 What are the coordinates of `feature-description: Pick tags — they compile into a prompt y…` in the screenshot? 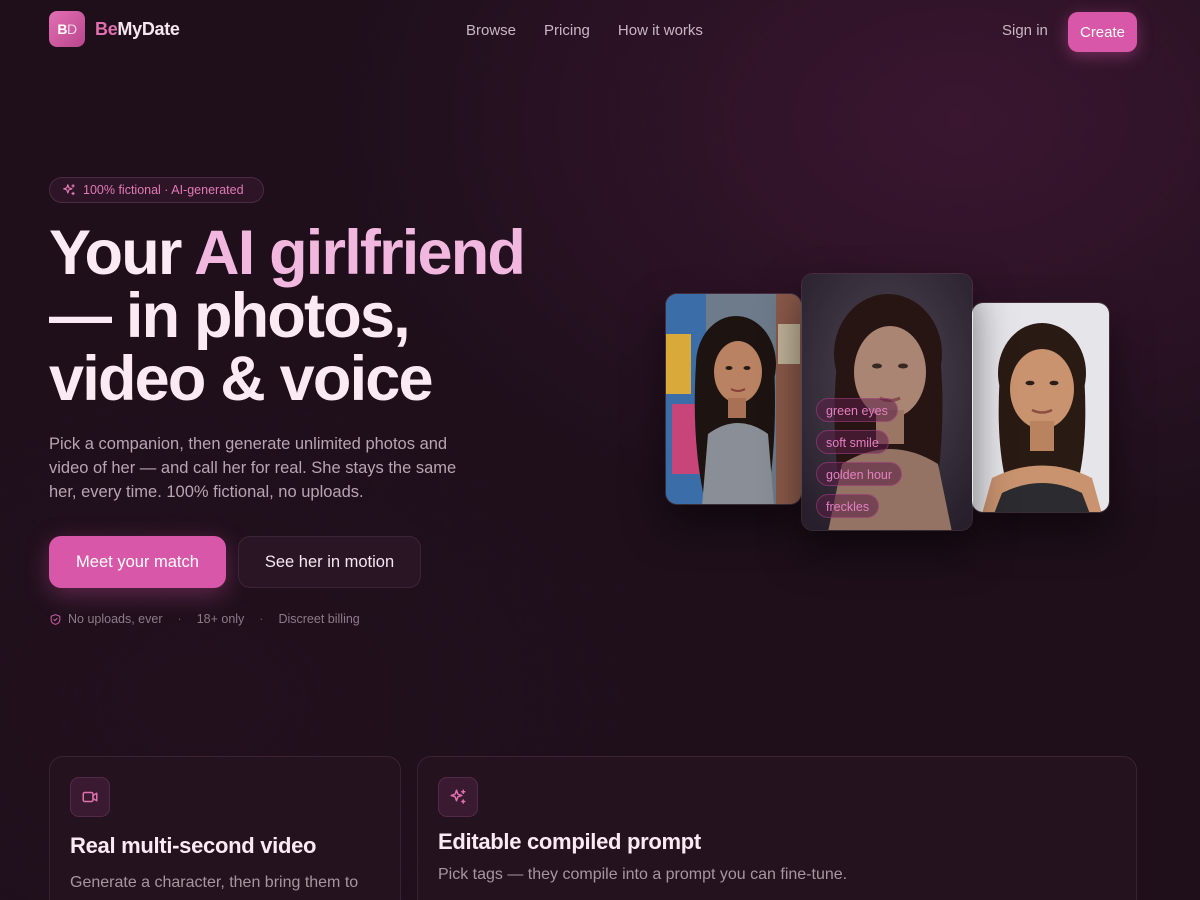 It's located at (643, 874).